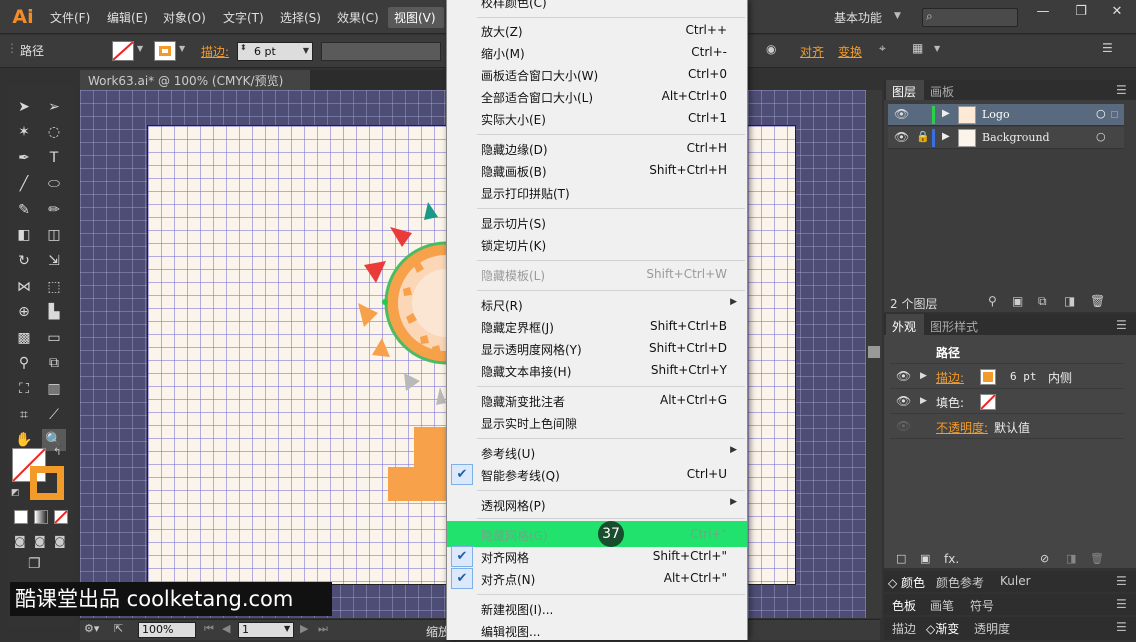 This screenshot has width=1136, height=642. Describe the element at coordinates (597, 223) in the screenshot. I see `menu-item-show-slices: 显示切片(S)` at that location.